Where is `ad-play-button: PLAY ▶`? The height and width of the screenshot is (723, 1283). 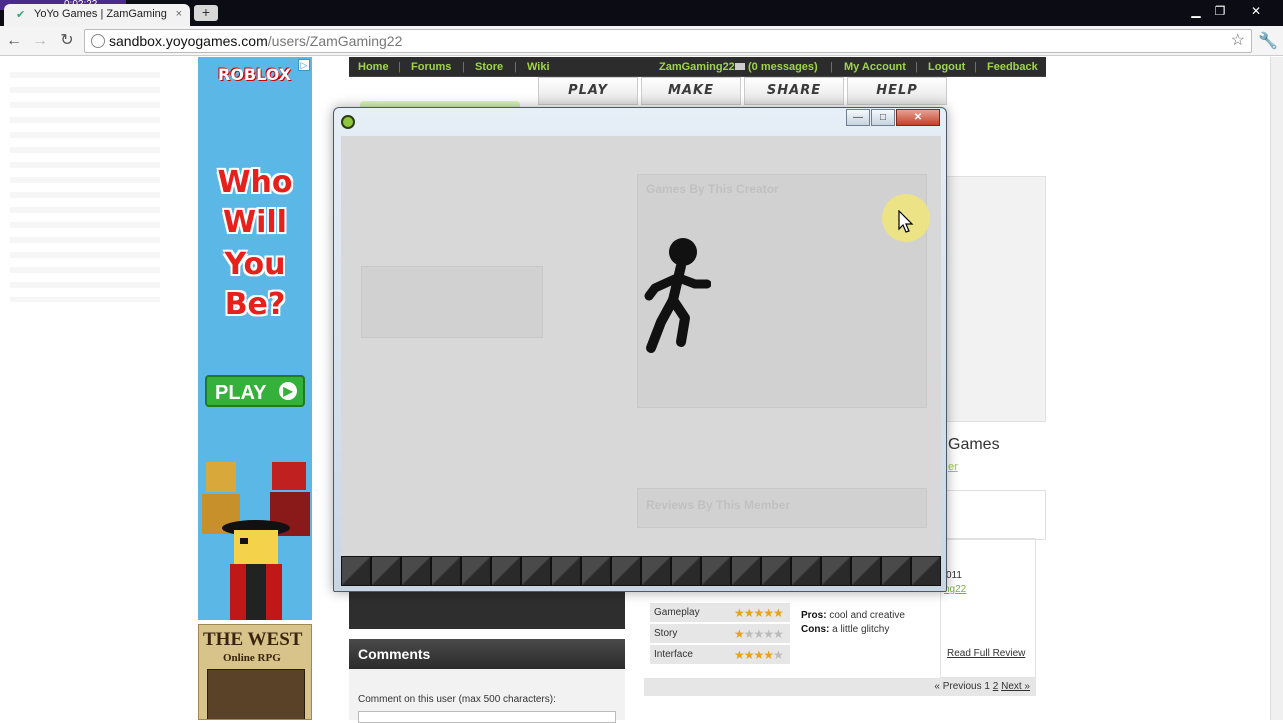 ad-play-button: PLAY ▶ is located at coordinates (255, 391).